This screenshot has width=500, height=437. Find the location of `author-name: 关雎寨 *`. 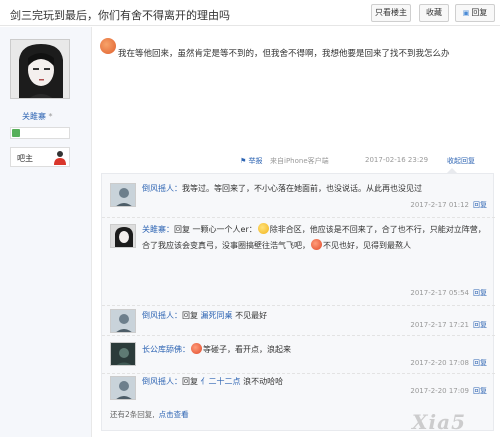

author-name: 关雎寨 * is located at coordinates (37, 116).